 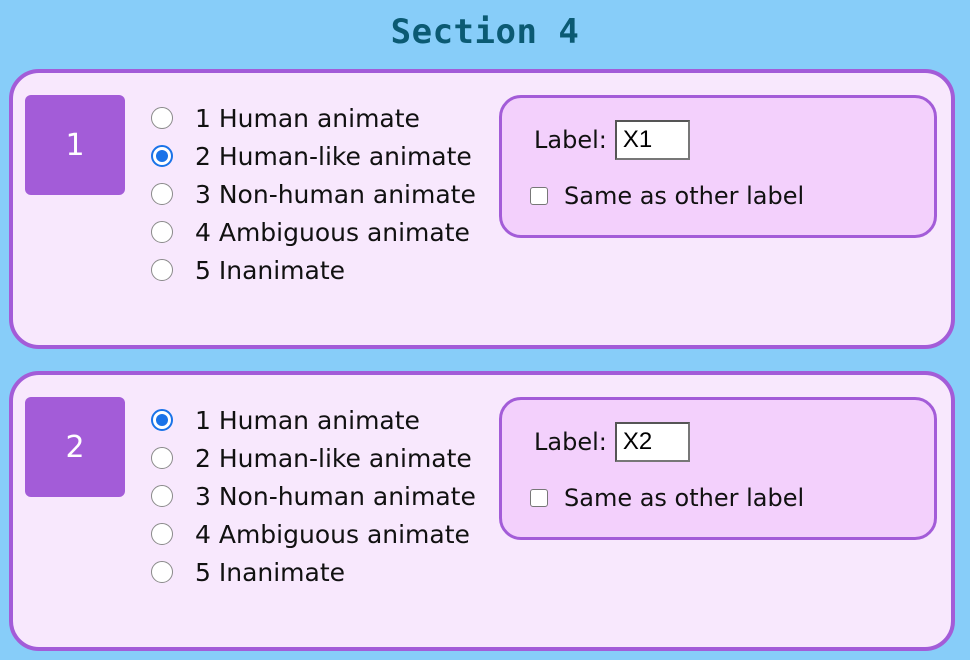 What do you see at coordinates (75, 145) in the screenshot?
I see `item-number-badge: 1` at bounding box center [75, 145].